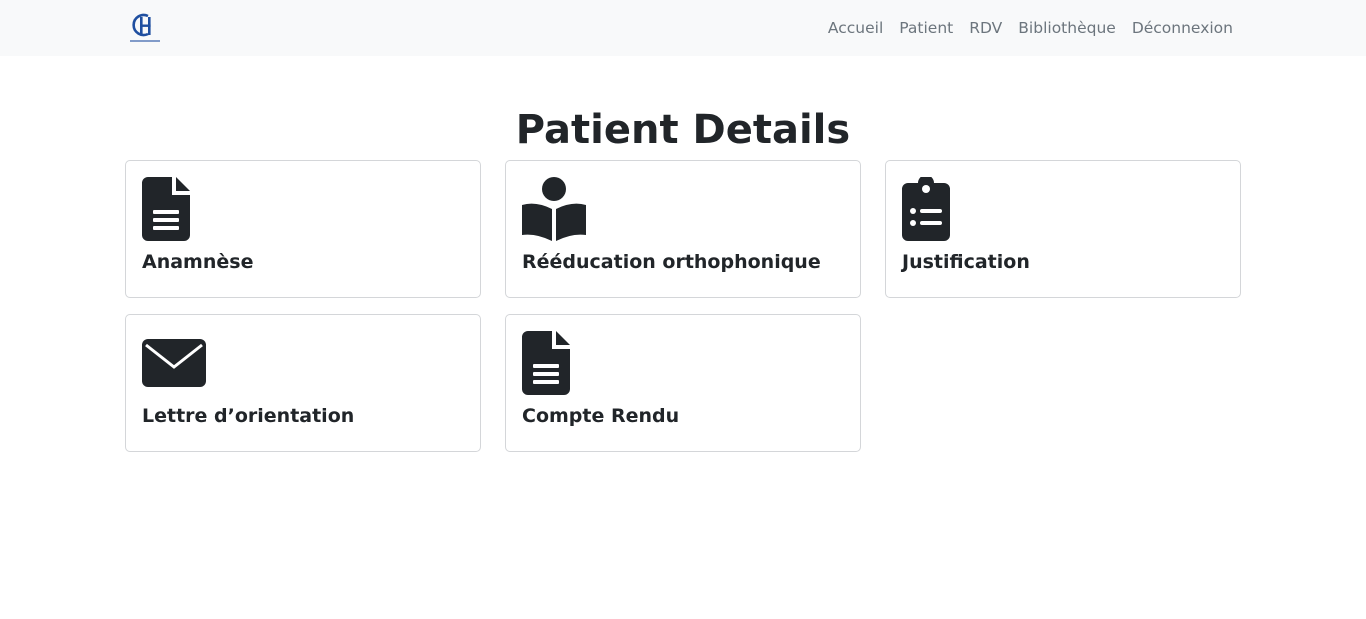  I want to click on card-justification: Justification, so click(1063, 229).